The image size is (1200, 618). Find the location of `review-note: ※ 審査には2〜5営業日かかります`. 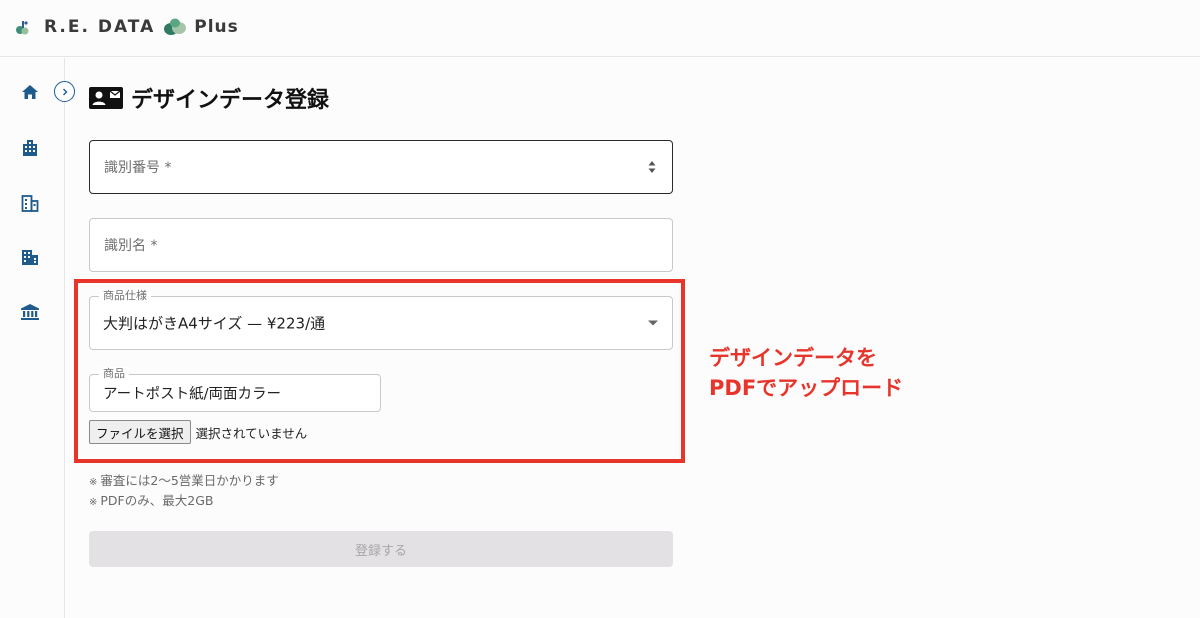

review-note: ※ 審査には2〜5営業日かかります is located at coordinates (184, 479).